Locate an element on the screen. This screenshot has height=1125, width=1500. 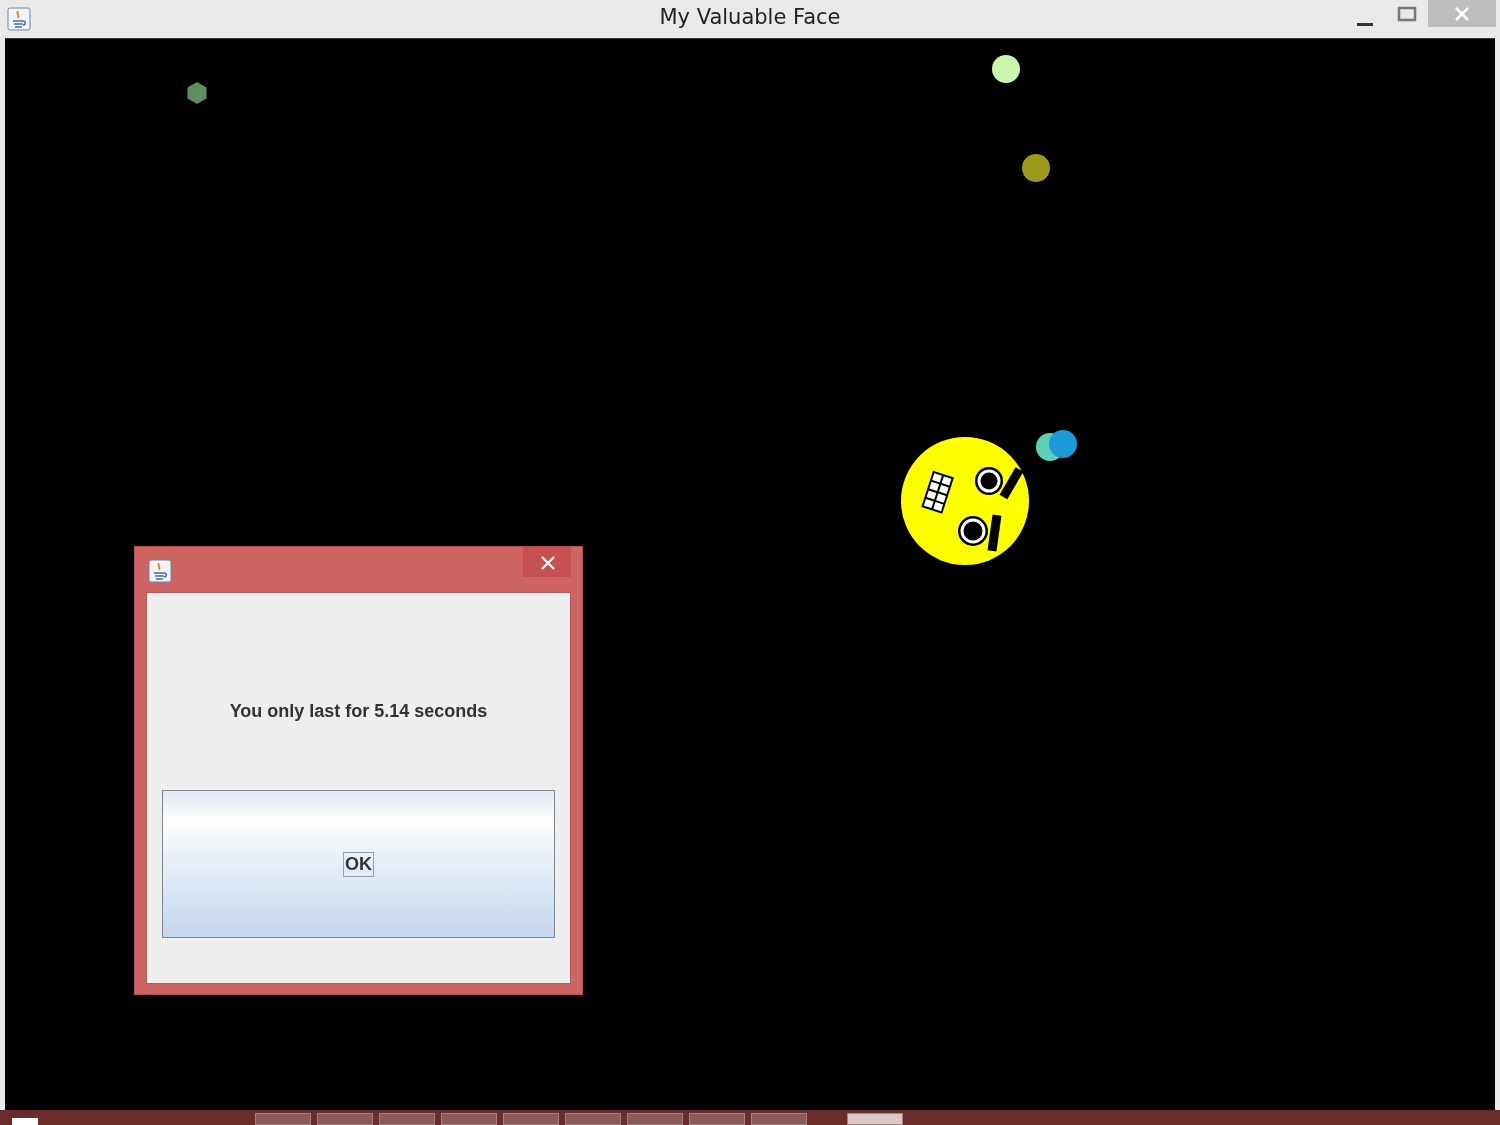
window-title: My Valuable Face is located at coordinates (750, 17).